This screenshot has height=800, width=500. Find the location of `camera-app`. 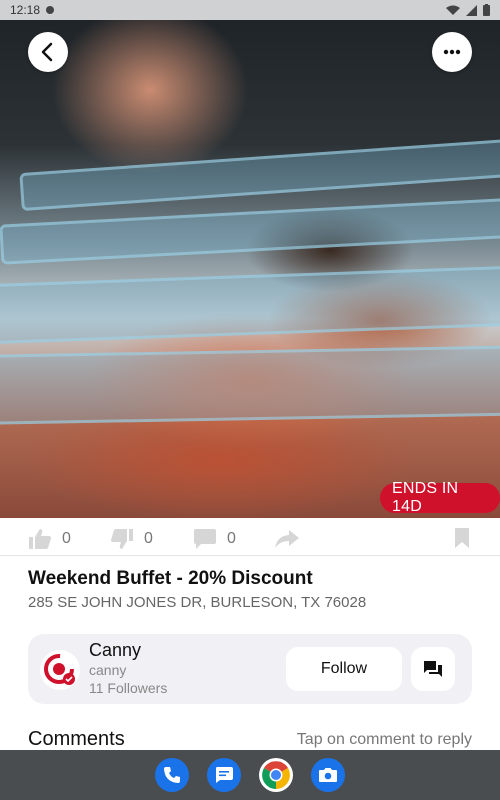

camera-app is located at coordinates (328, 775).